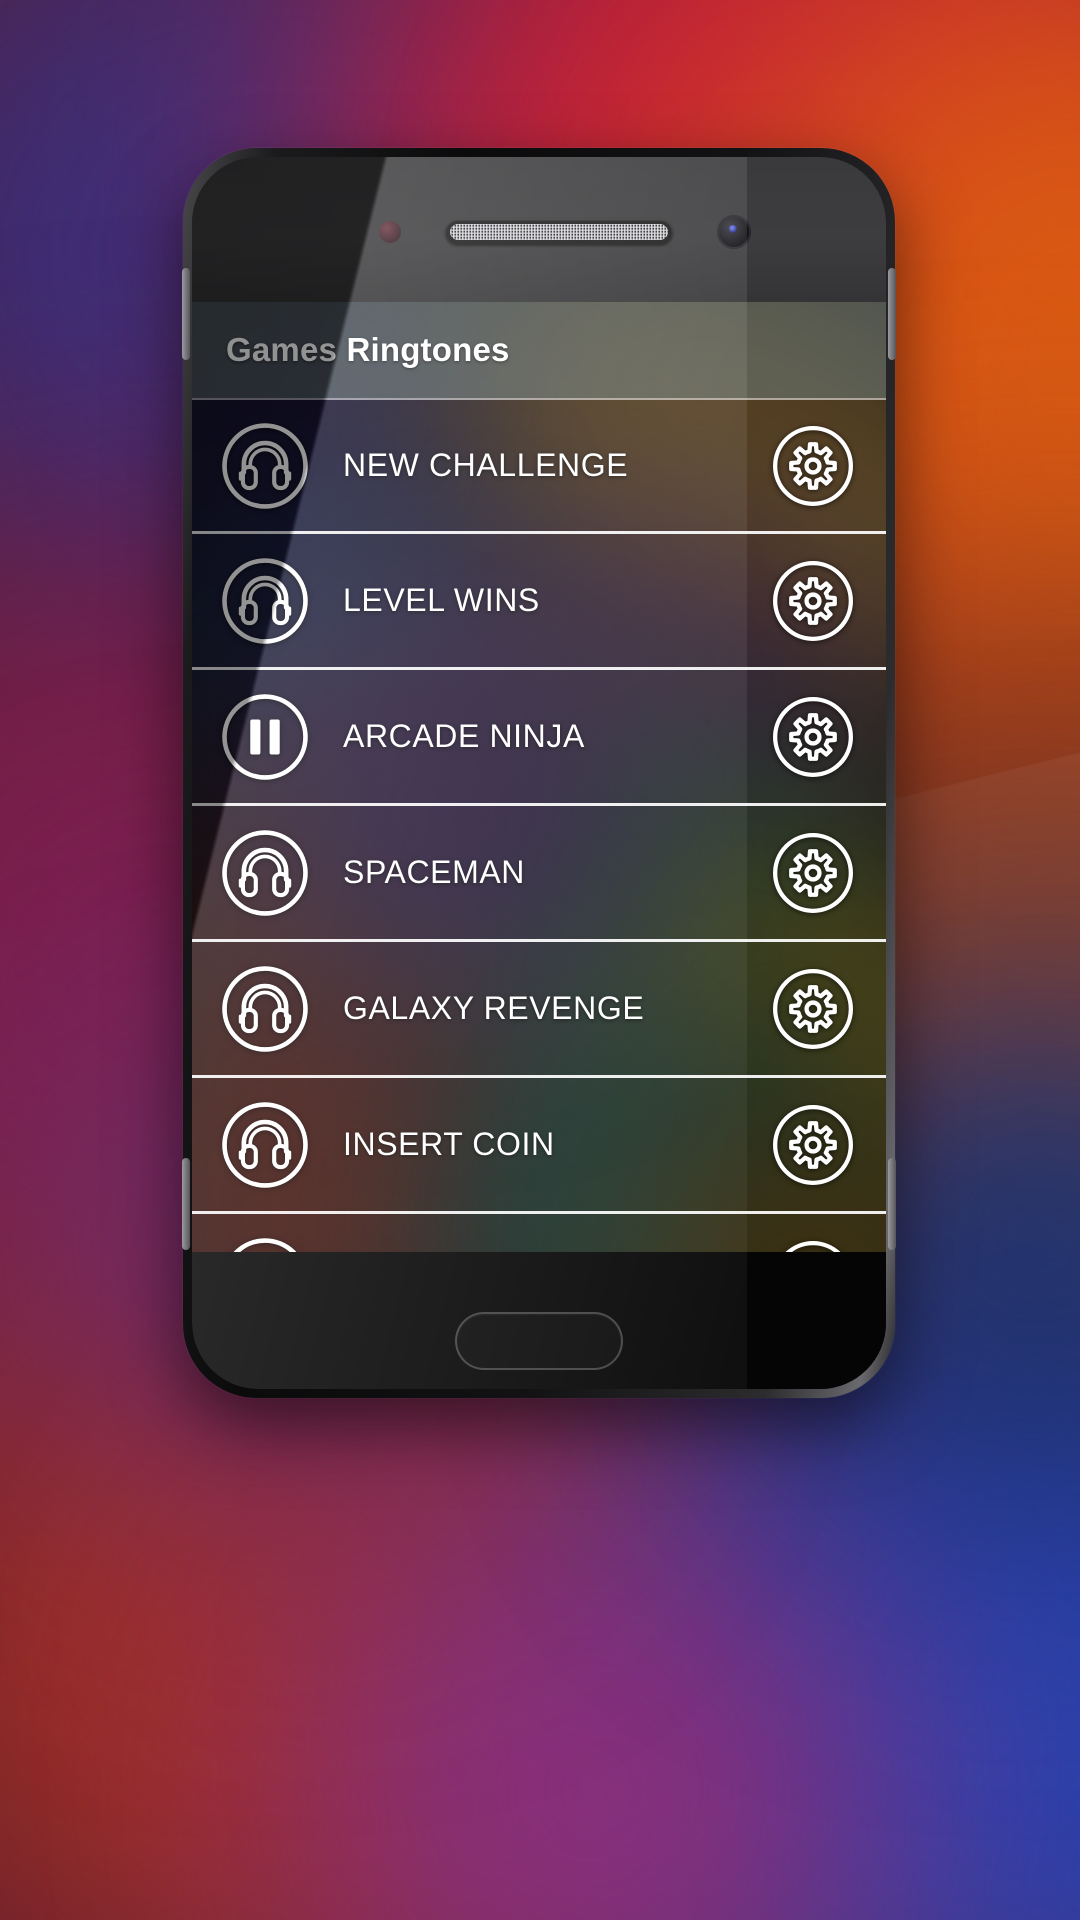 The height and width of the screenshot is (1920, 1080). I want to click on ringtone-row: GALAXY REVENGE, so click(539, 1010).